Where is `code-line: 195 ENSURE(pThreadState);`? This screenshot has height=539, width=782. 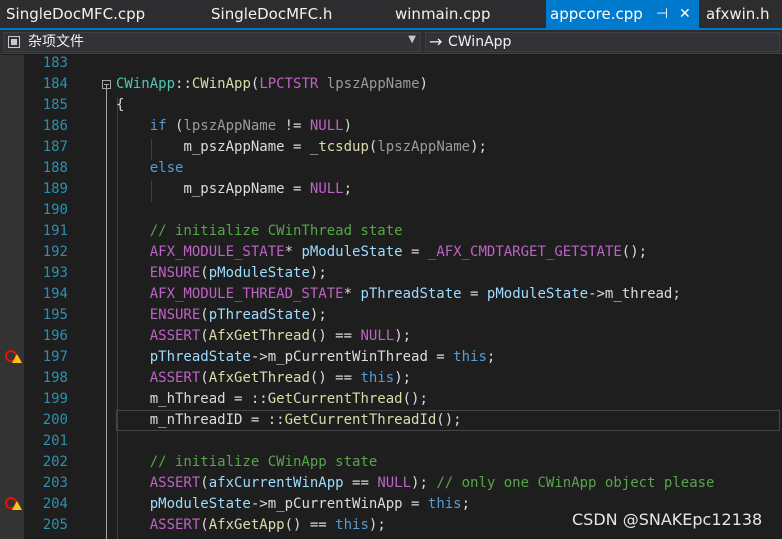
code-line: 195 ENSURE(pThreadState); is located at coordinates (391, 315).